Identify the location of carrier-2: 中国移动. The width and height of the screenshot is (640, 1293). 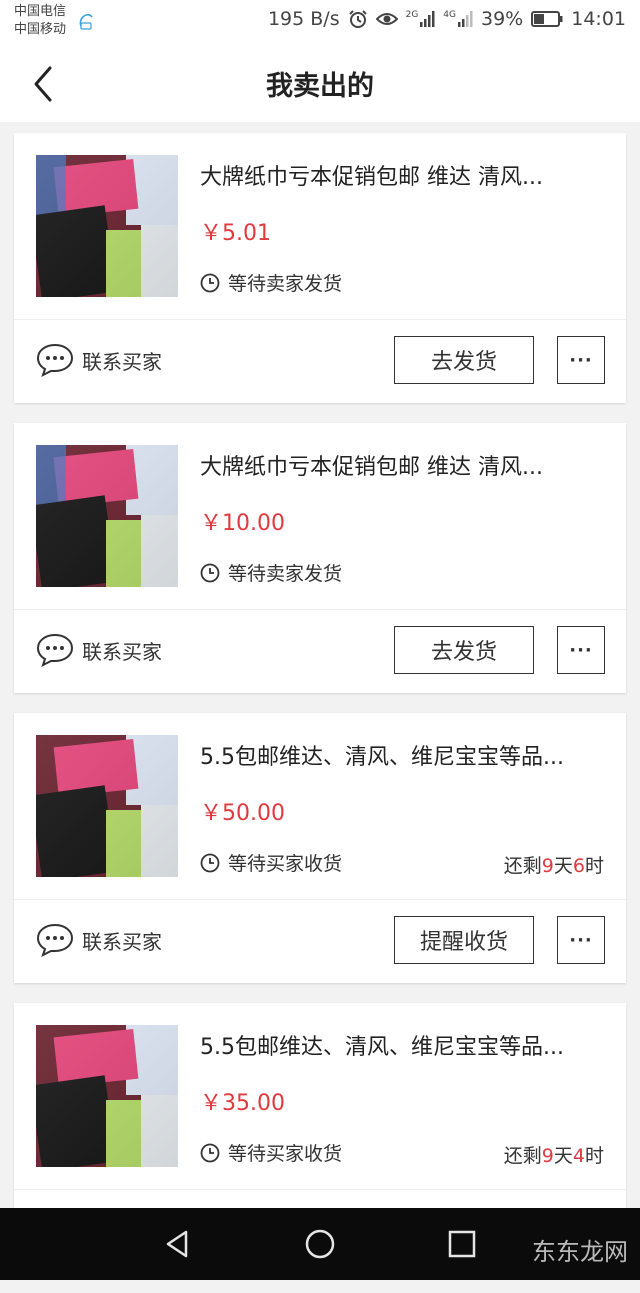
(40, 29).